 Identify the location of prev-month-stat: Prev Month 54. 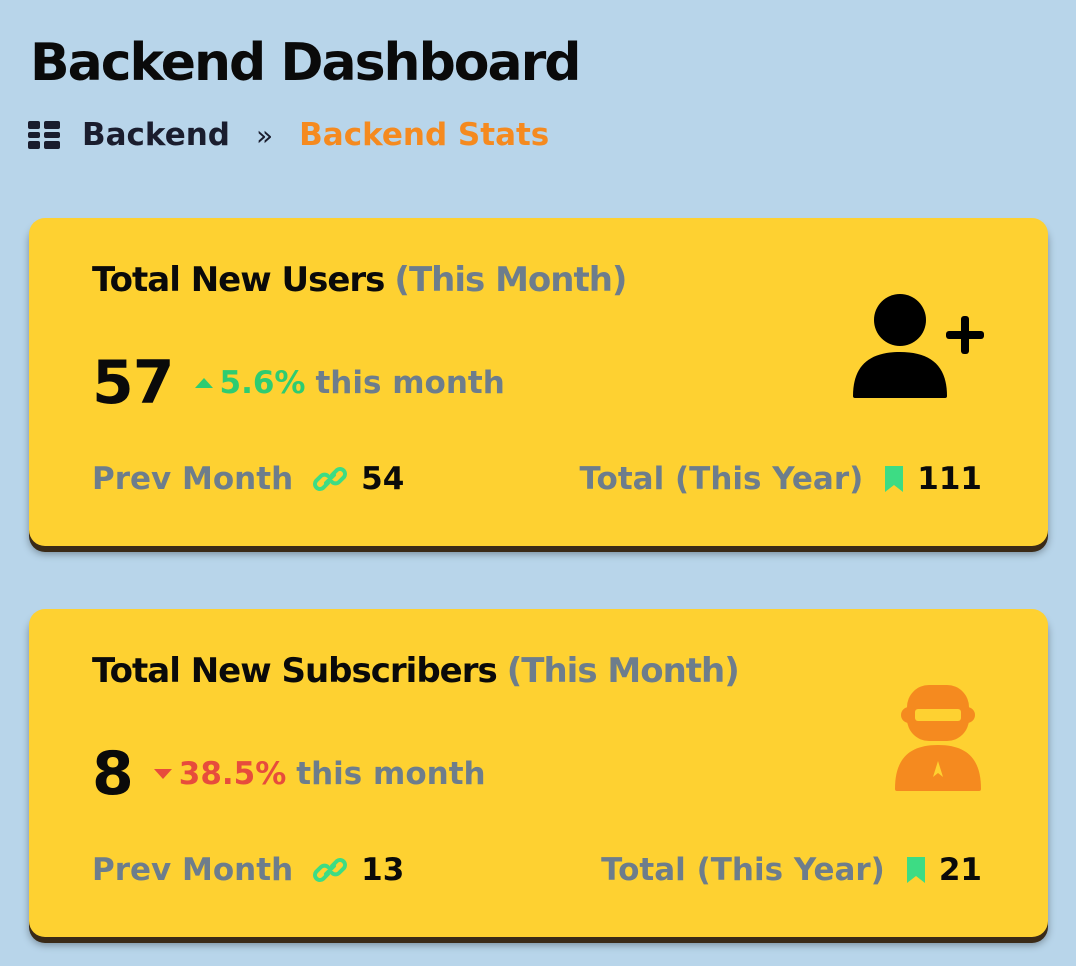
(248, 479).